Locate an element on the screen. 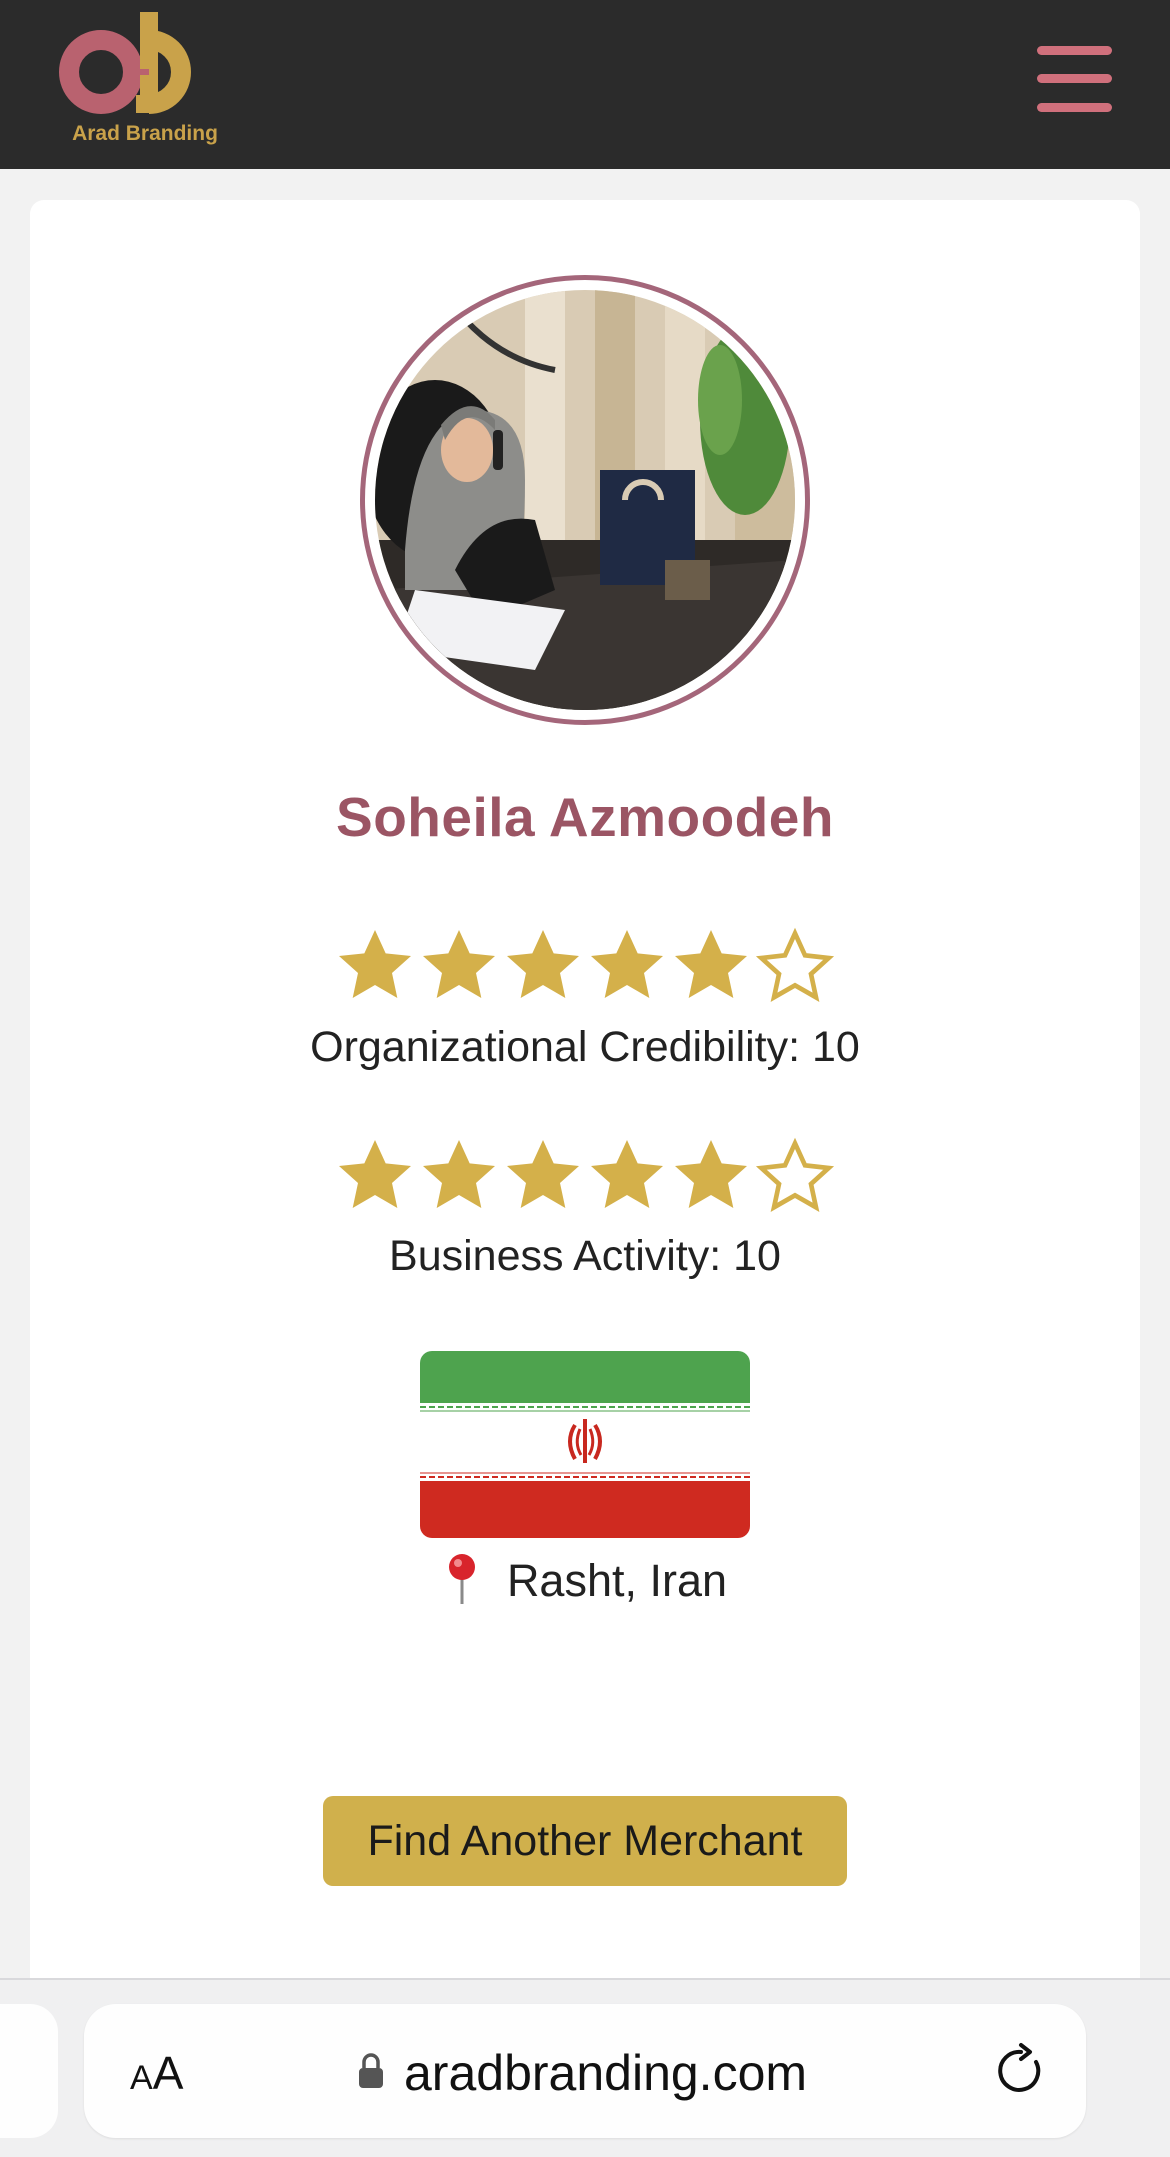  iran-flag is located at coordinates (585, 1444).